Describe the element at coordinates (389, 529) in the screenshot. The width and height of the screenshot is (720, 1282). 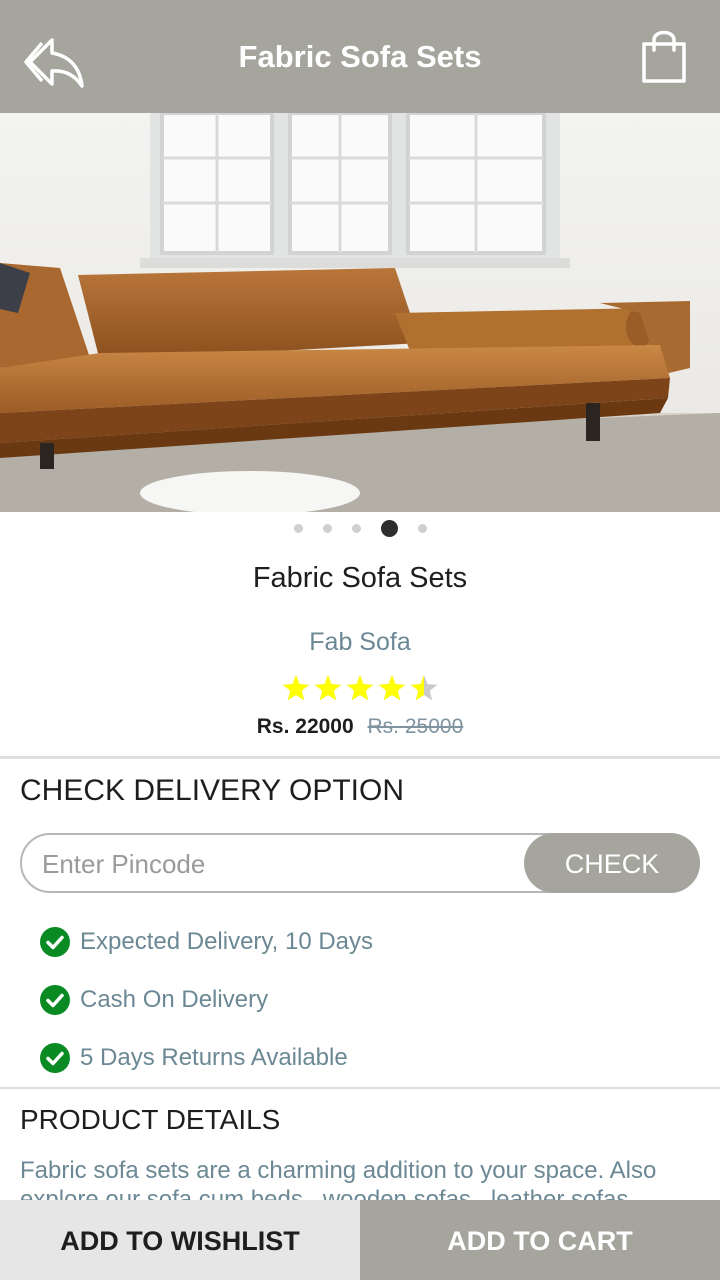
I see `carousel-dot-active` at that location.